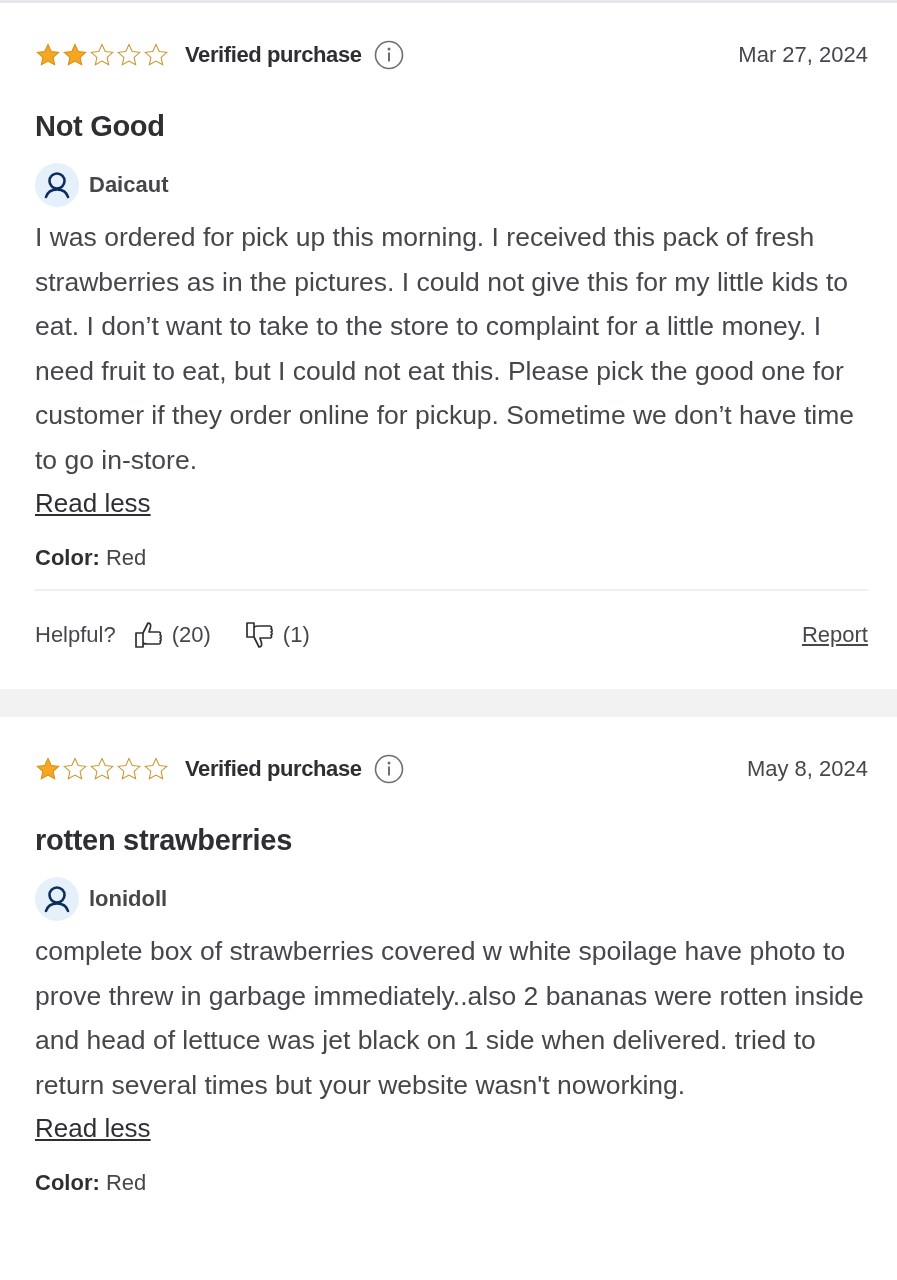 This screenshot has height=1280, width=897. I want to click on review-date: May 8, 2024, so click(807, 769).